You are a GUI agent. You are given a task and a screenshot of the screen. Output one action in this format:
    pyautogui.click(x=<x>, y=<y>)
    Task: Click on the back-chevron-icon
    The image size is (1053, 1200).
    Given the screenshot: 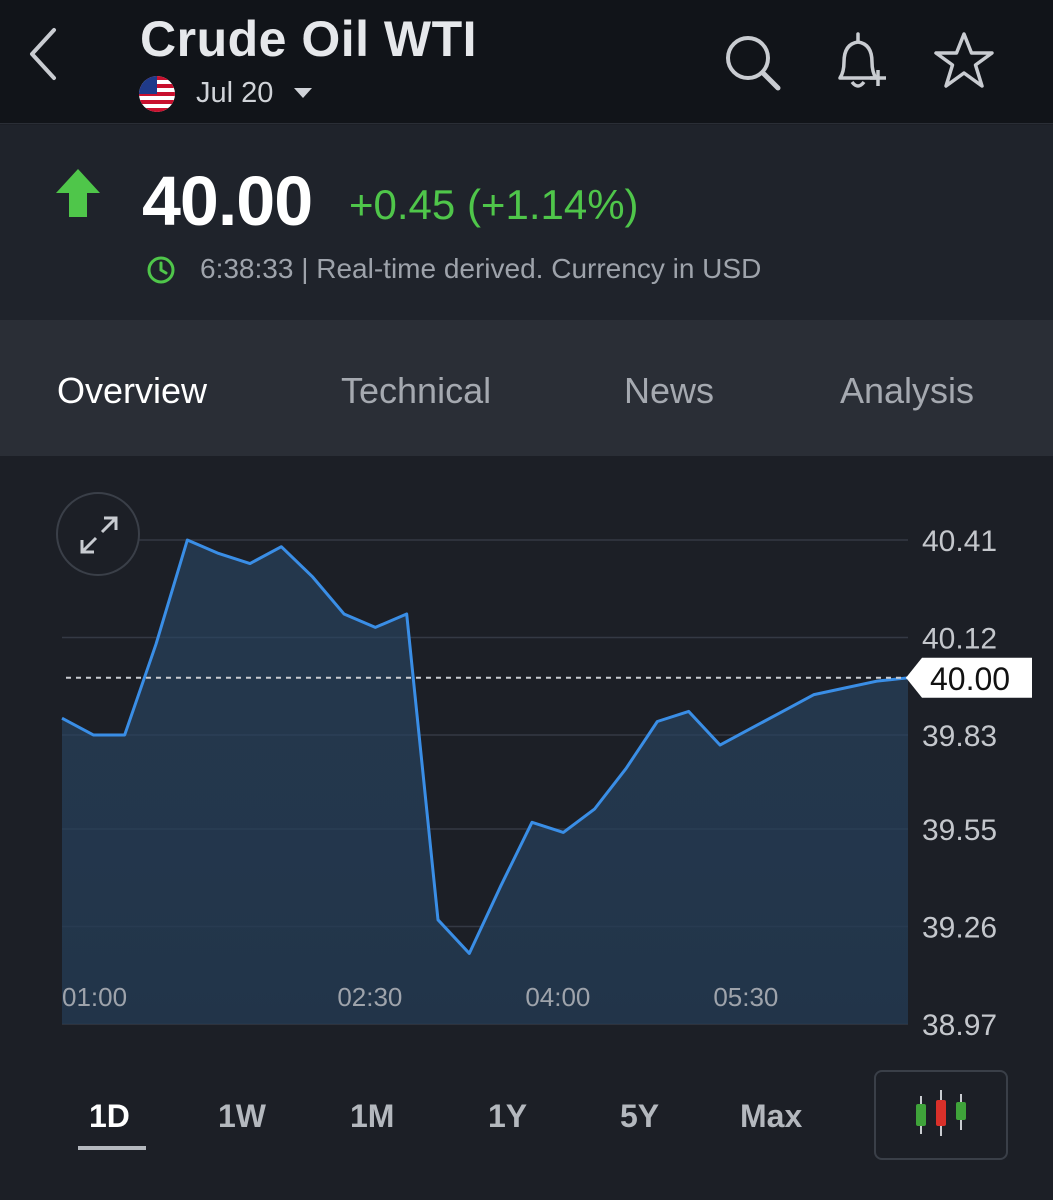 What is the action you would take?
    pyautogui.click(x=44, y=54)
    